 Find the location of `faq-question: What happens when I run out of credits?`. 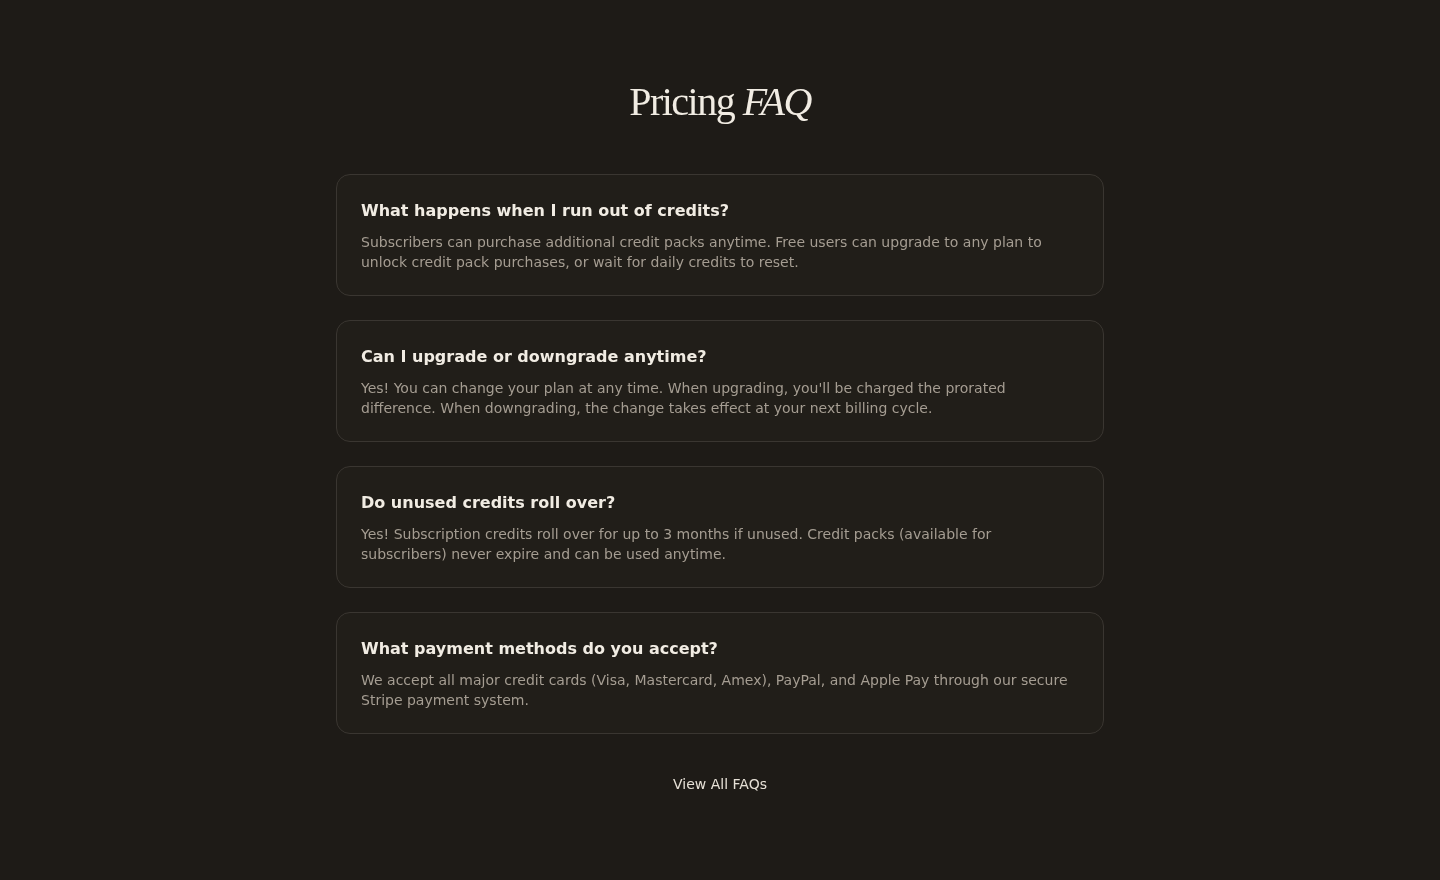

faq-question: What happens when I run out of credits? is located at coordinates (545, 211).